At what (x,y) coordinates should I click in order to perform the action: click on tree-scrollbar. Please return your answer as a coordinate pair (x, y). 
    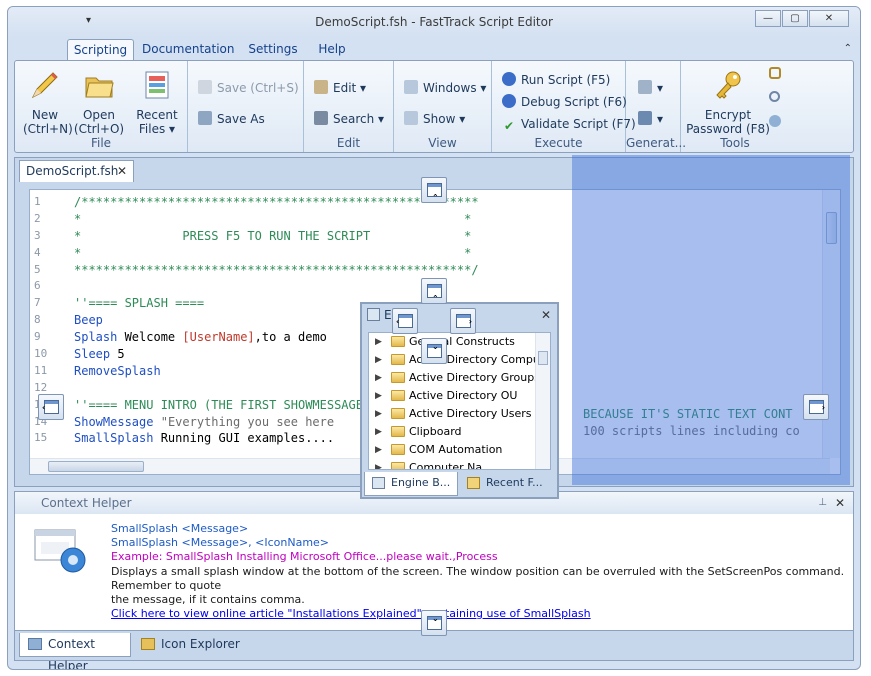
    Looking at the image, I should click on (542, 401).